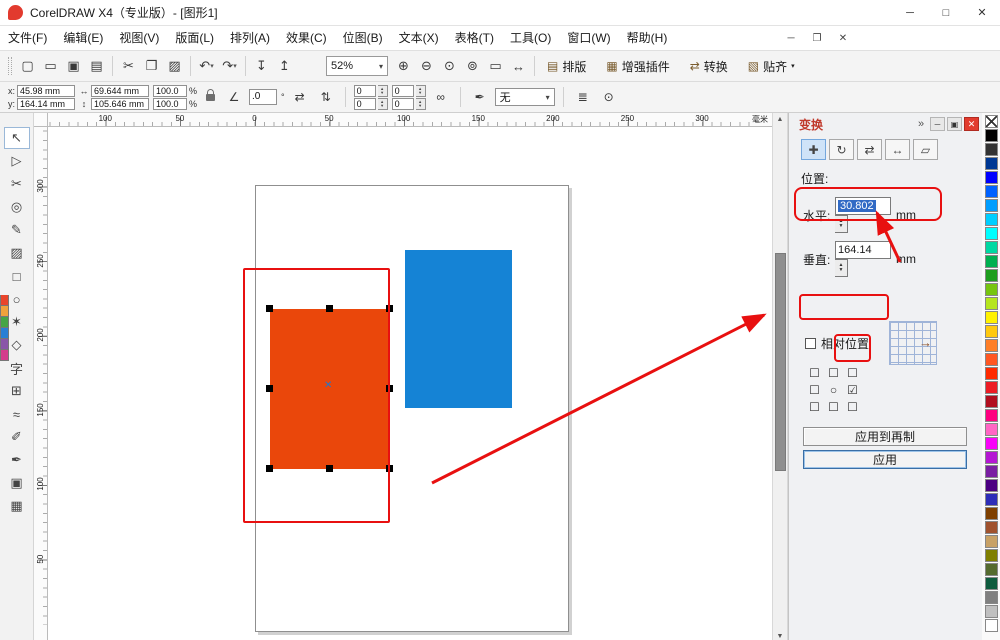 The width and height of the screenshot is (1000, 640). What do you see at coordinates (17, 184) in the screenshot?
I see `crop-tool: ✂` at bounding box center [17, 184].